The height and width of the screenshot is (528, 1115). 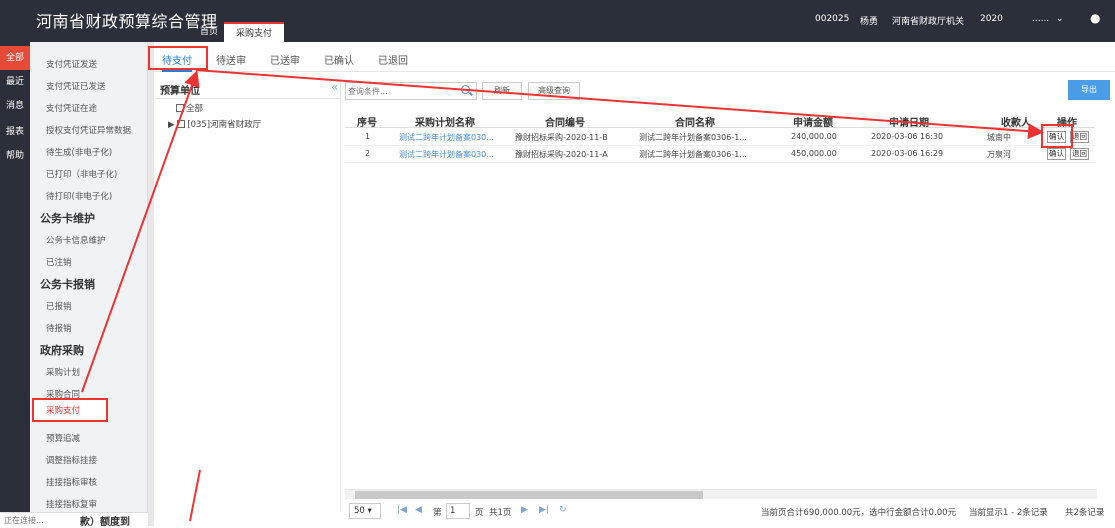 What do you see at coordinates (359, 511) in the screenshot?
I see `page-size-value: 50` at bounding box center [359, 511].